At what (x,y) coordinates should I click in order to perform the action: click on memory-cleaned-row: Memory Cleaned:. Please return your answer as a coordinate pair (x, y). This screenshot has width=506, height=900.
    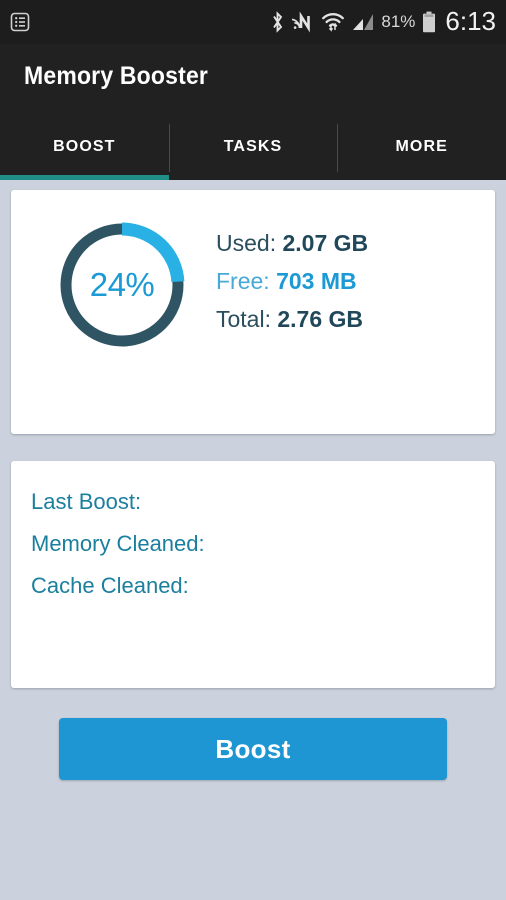
    Looking at the image, I should click on (118, 543).